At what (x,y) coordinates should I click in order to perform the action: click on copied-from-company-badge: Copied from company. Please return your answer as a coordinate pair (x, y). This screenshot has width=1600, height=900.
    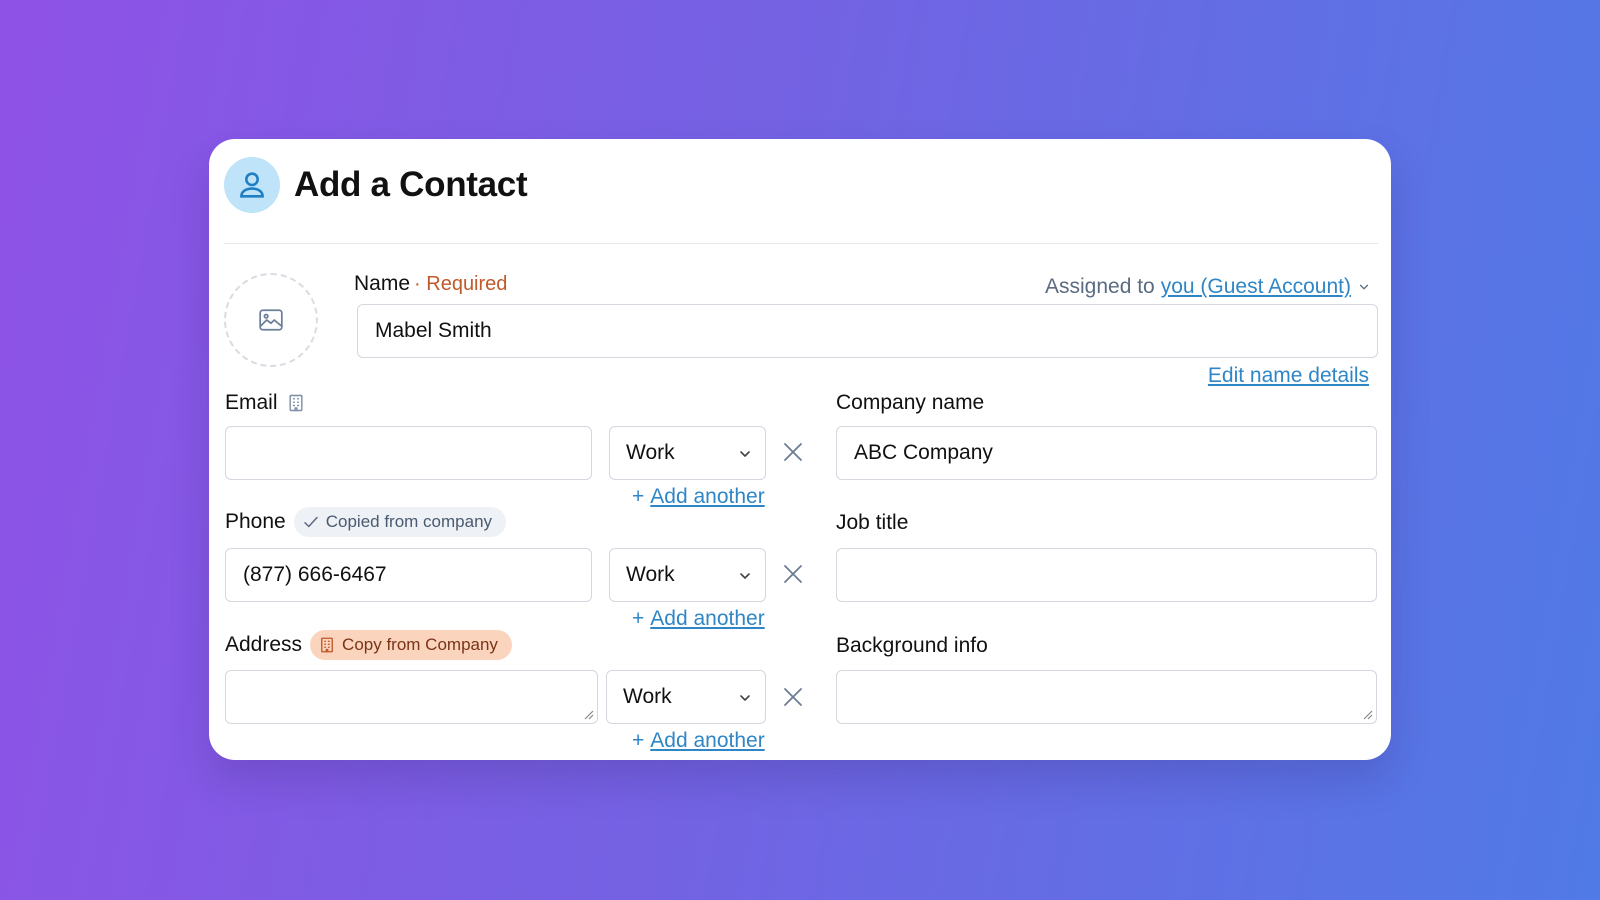
    Looking at the image, I should click on (400, 522).